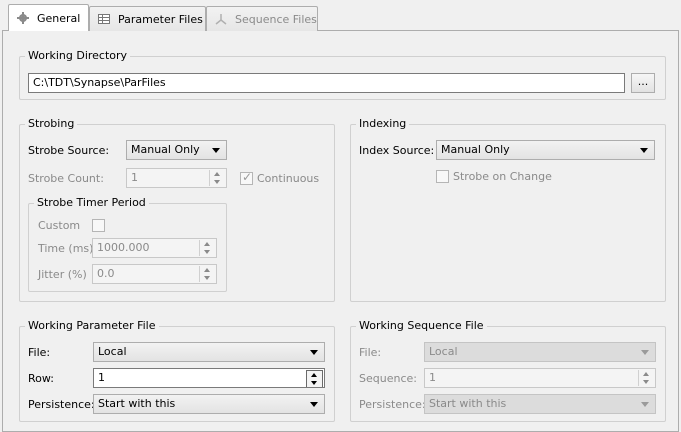 Image resolution: width=681 pixels, height=432 pixels. I want to click on tab-sequence-files-label: Sequence Files, so click(276, 19).